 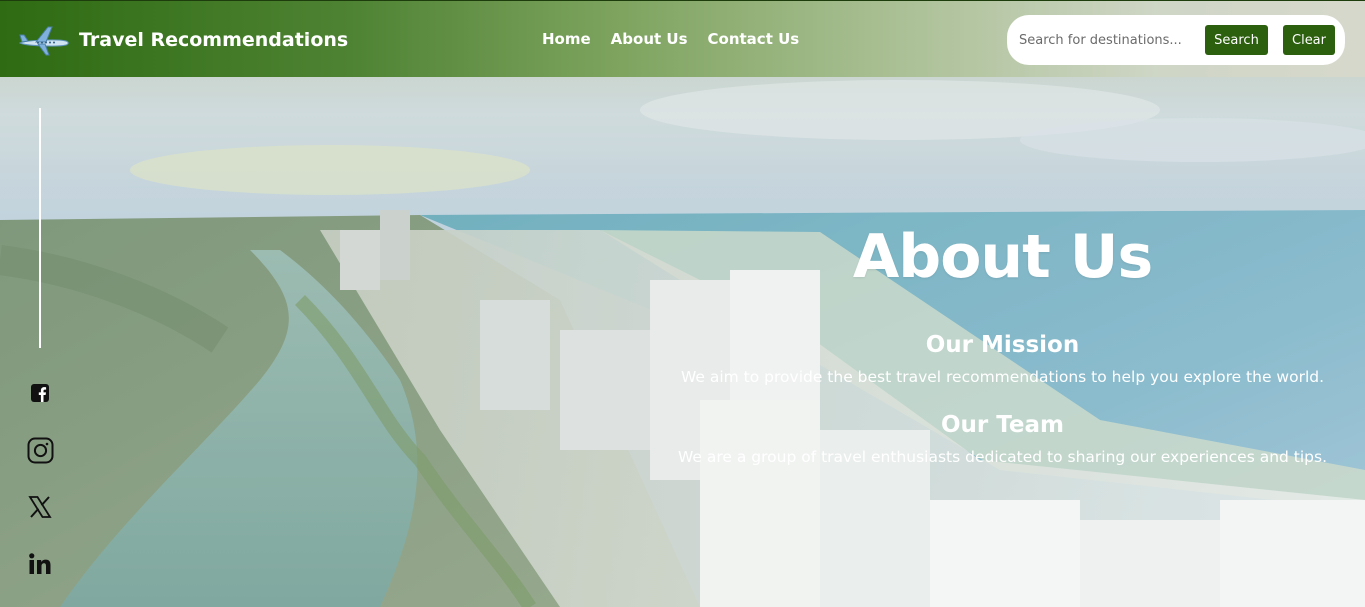 What do you see at coordinates (40, 228) in the screenshot?
I see `sidebar-divider-line` at bounding box center [40, 228].